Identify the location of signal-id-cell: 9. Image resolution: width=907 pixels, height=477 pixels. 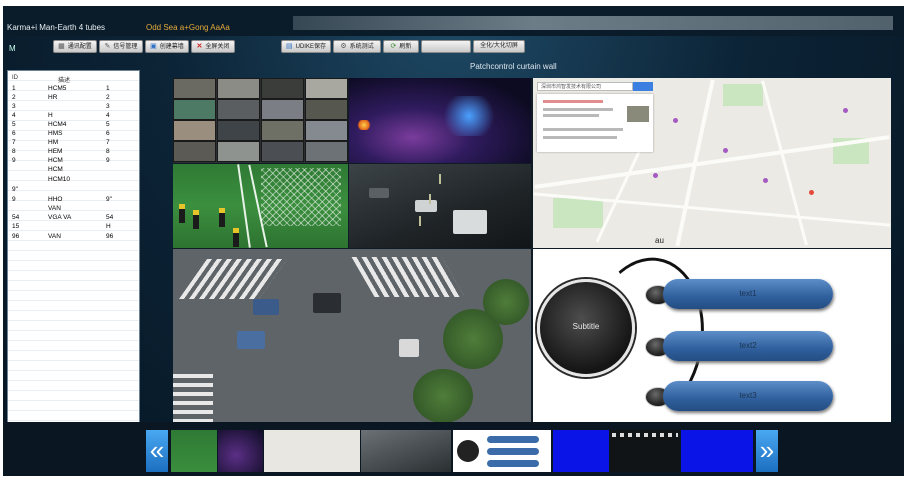
(14, 199).